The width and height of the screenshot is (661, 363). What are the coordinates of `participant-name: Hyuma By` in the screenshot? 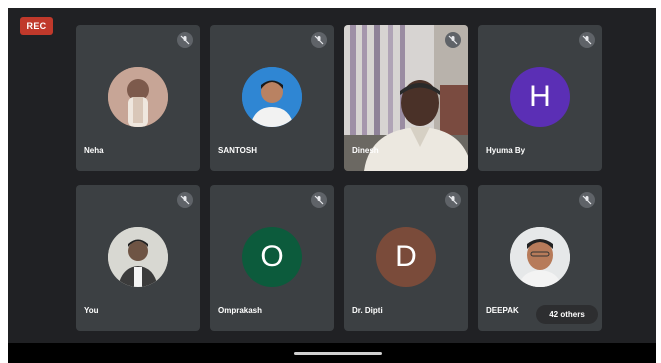 It's located at (506, 150).